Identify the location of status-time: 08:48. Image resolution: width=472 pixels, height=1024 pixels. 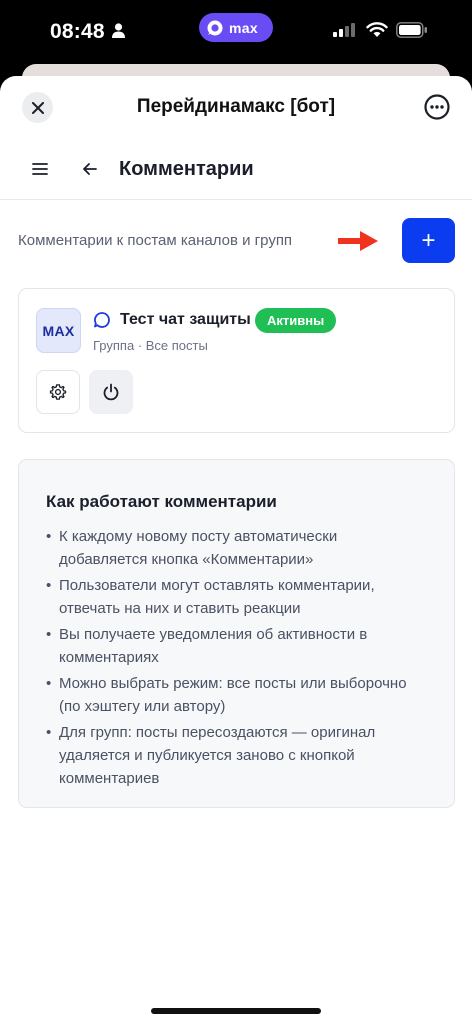
(77, 31).